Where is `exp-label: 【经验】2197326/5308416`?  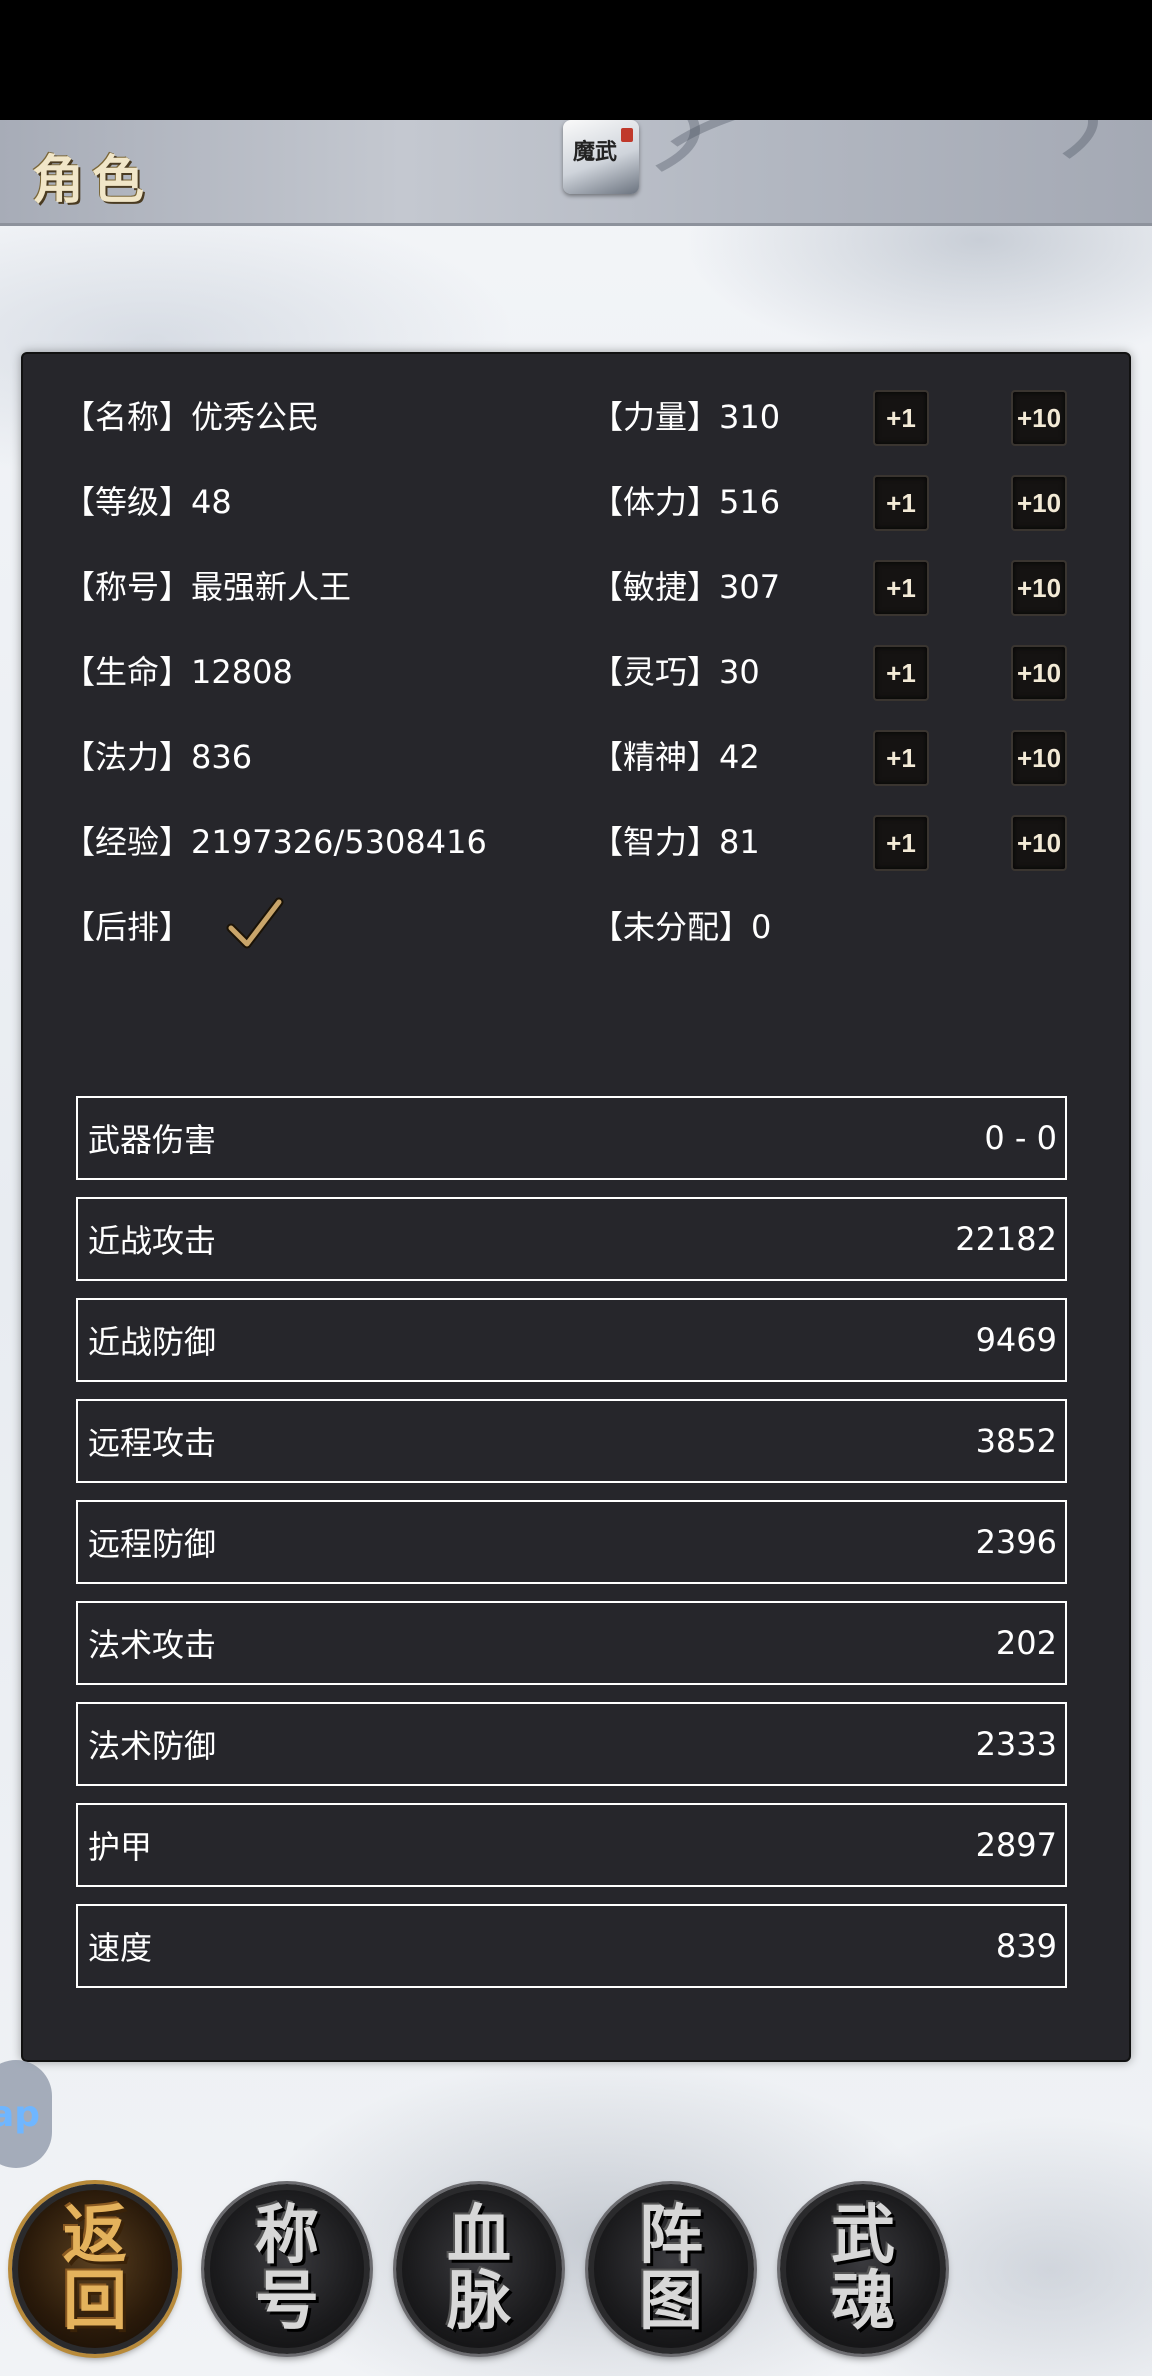
exp-label: 【经验】2197326/5308416 is located at coordinates (275, 842).